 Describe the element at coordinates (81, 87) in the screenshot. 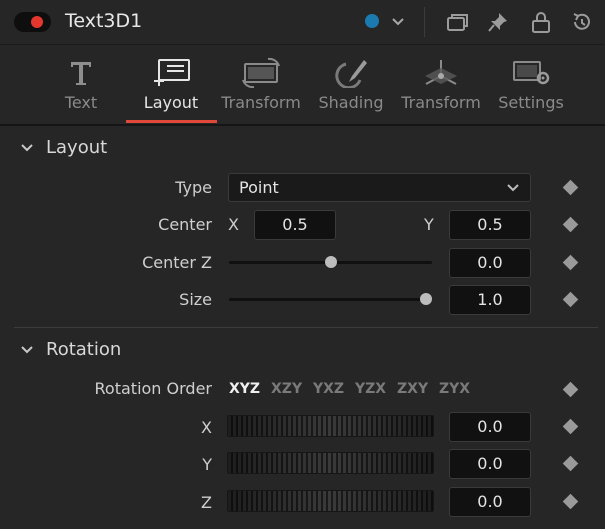

I see `tab-text: Text` at that location.